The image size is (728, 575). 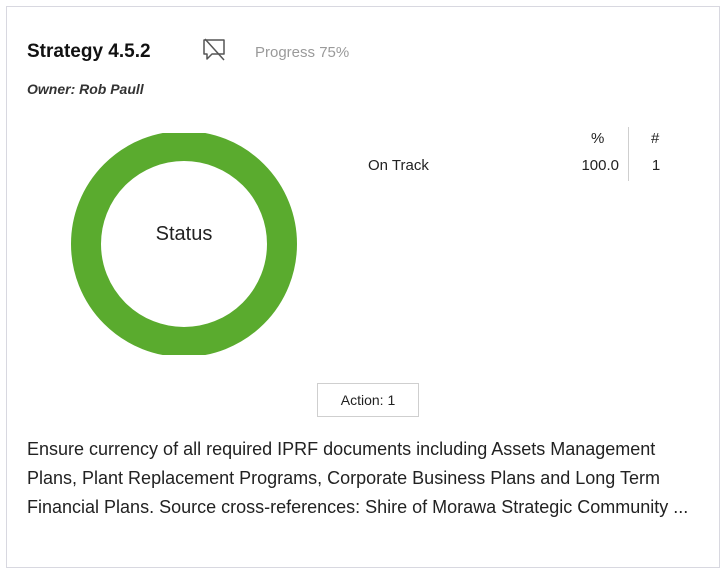 I want to click on action-button: Action: 1, so click(x=368, y=400).